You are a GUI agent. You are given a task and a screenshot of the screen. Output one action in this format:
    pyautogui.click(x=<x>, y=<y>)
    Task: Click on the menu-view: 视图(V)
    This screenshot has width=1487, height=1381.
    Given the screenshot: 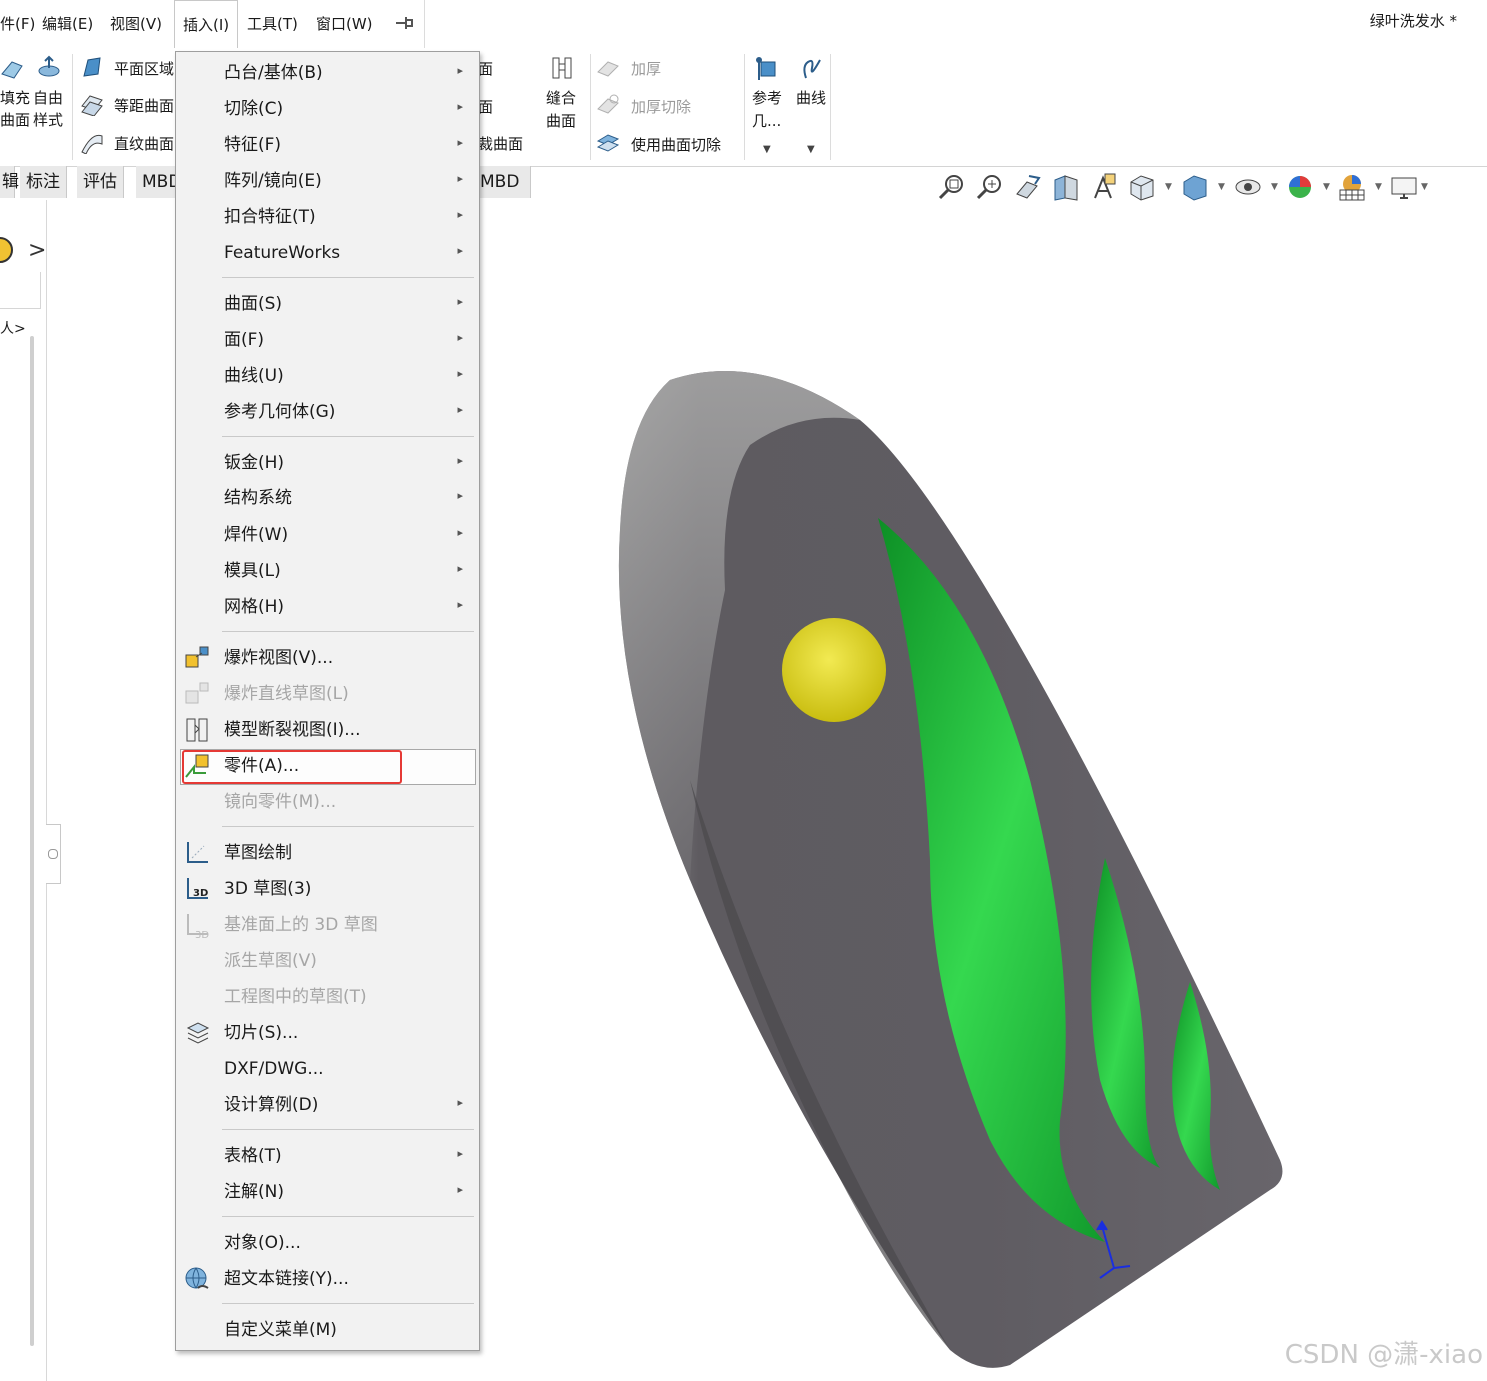 What is the action you would take?
    pyautogui.click(x=136, y=24)
    